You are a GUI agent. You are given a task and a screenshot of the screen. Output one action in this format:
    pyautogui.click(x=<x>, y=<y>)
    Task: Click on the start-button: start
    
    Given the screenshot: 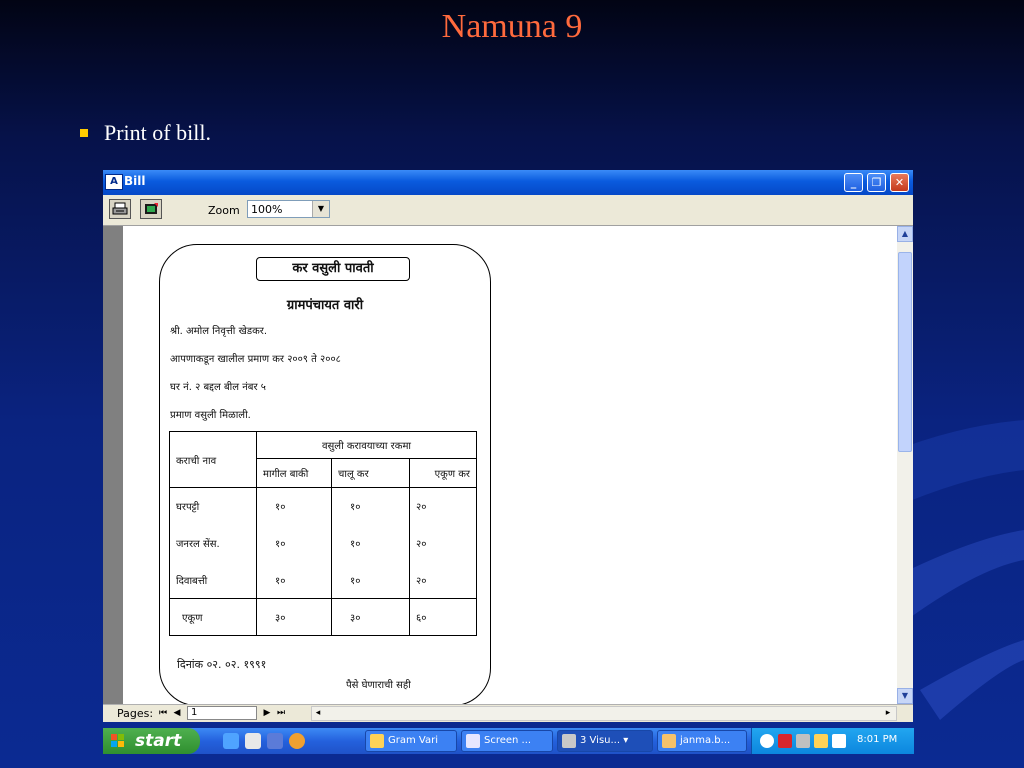 What is the action you would take?
    pyautogui.click(x=151, y=741)
    